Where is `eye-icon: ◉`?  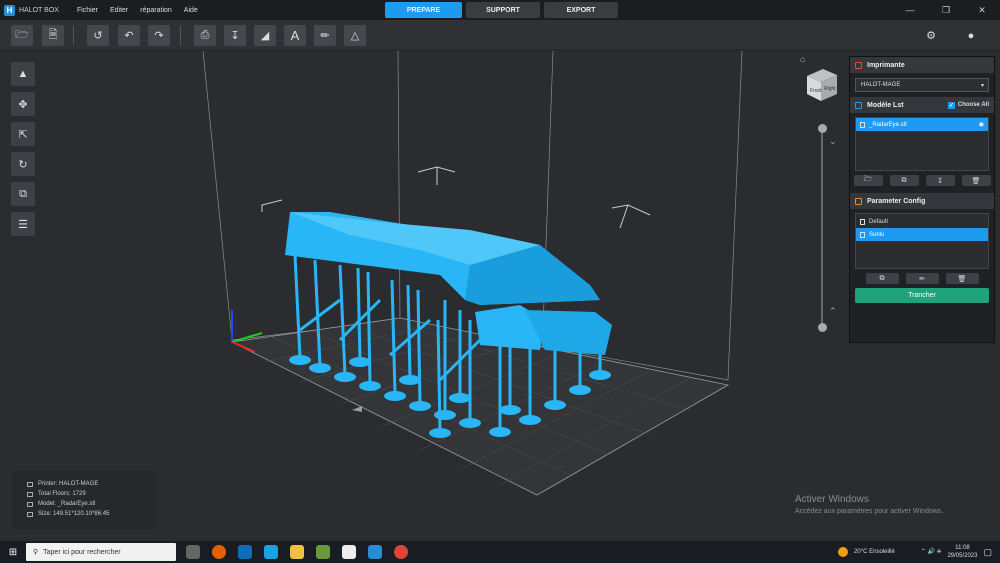 eye-icon: ◉ is located at coordinates (981, 124).